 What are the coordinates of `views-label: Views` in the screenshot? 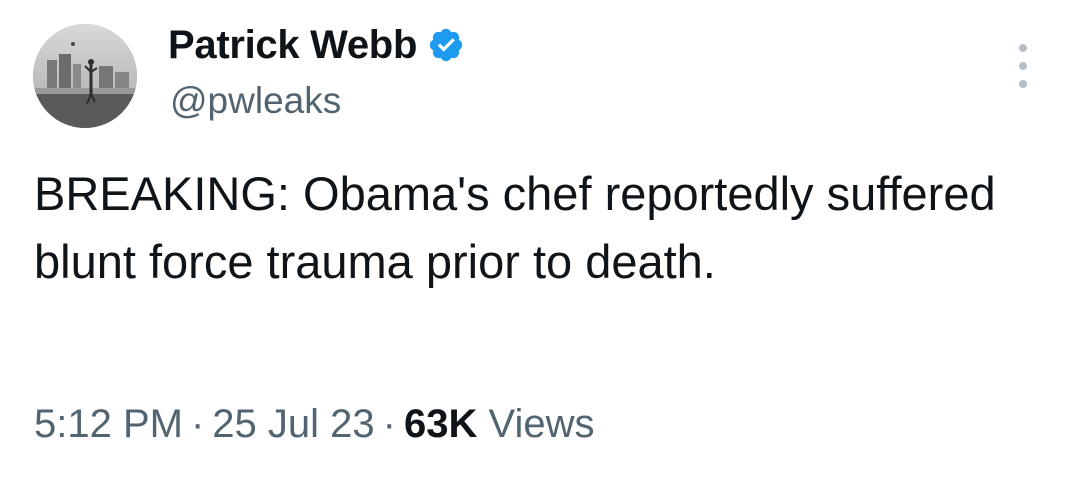 It's located at (541, 424).